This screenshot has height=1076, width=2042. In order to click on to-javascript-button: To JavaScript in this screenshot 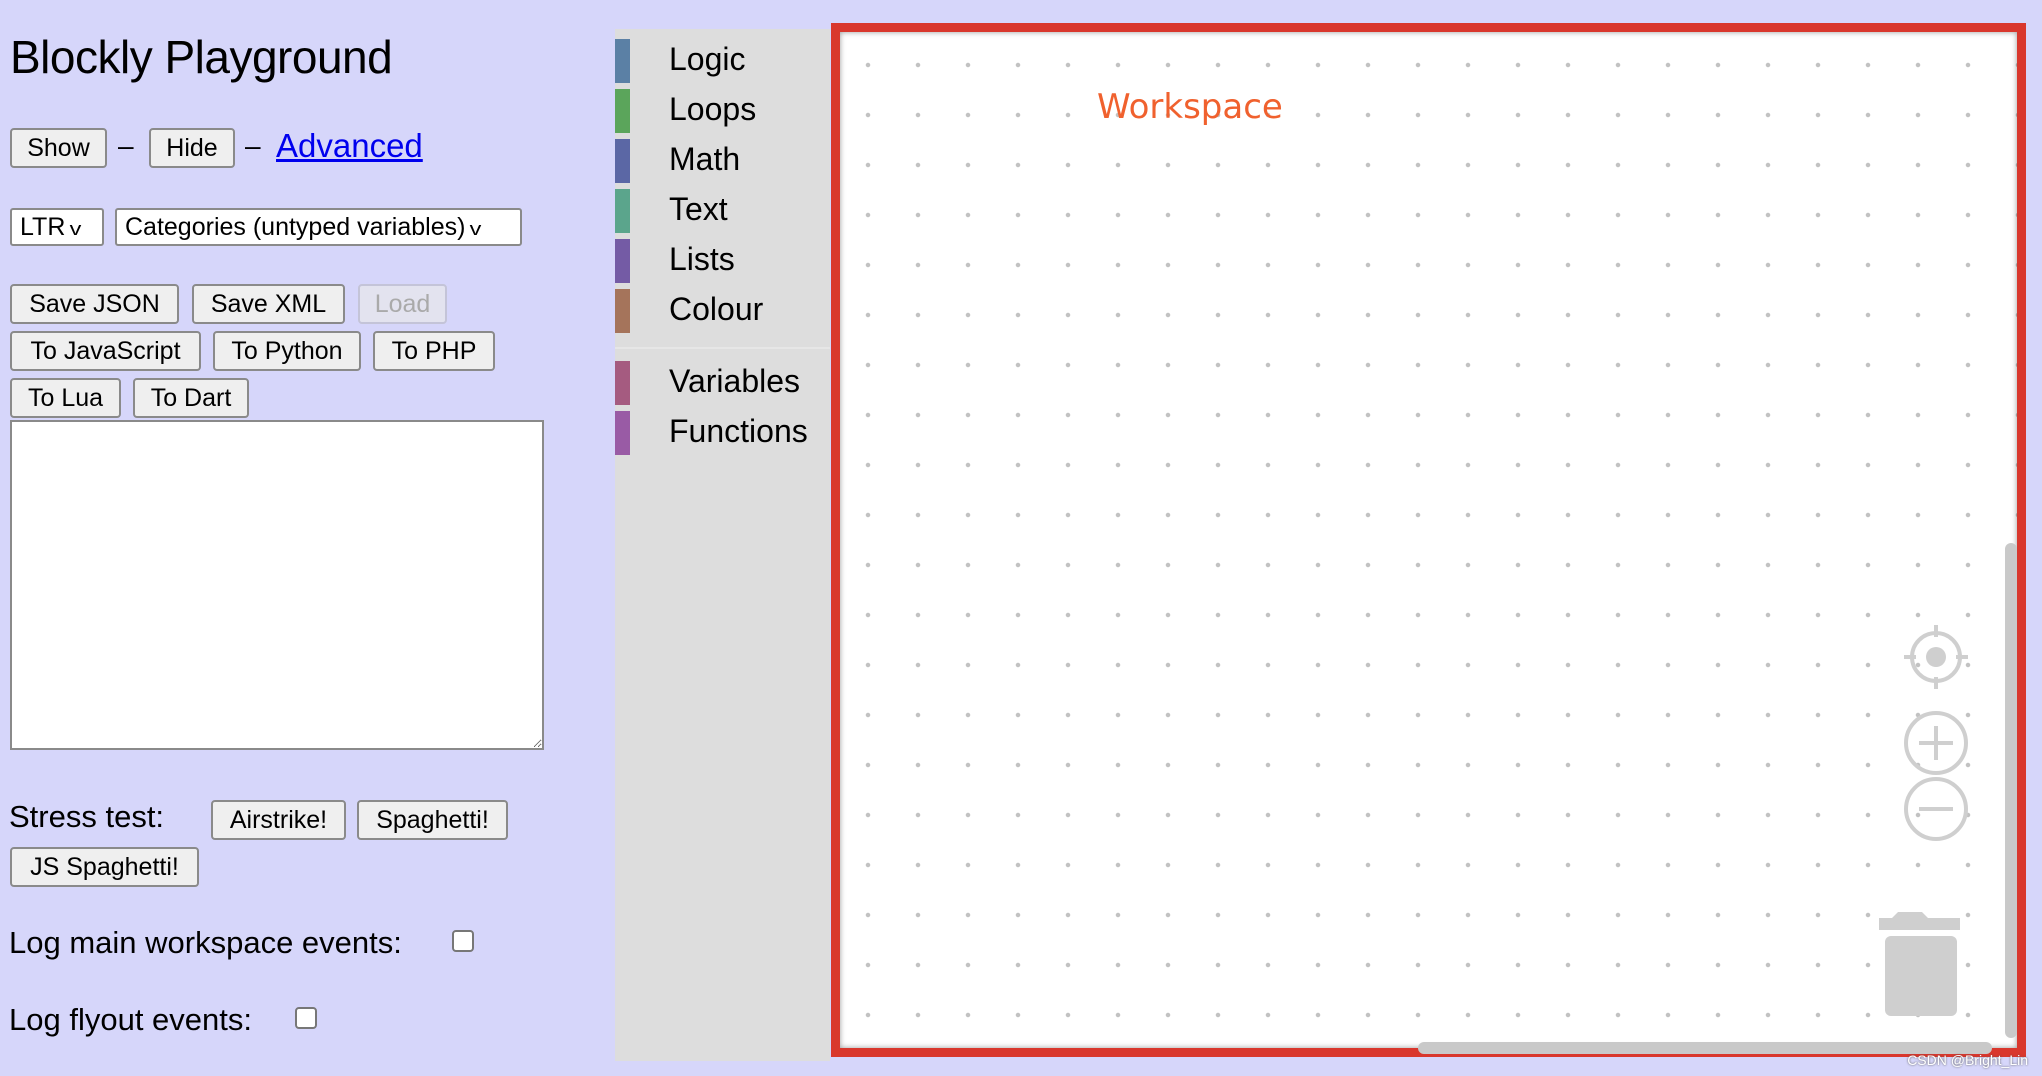, I will do `click(105, 351)`.